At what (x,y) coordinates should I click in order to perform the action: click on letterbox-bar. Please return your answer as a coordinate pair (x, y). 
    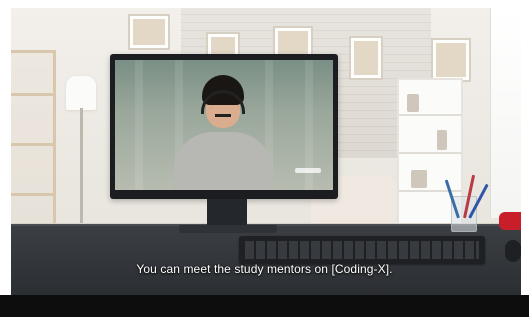
    Looking at the image, I should click on (264, 306).